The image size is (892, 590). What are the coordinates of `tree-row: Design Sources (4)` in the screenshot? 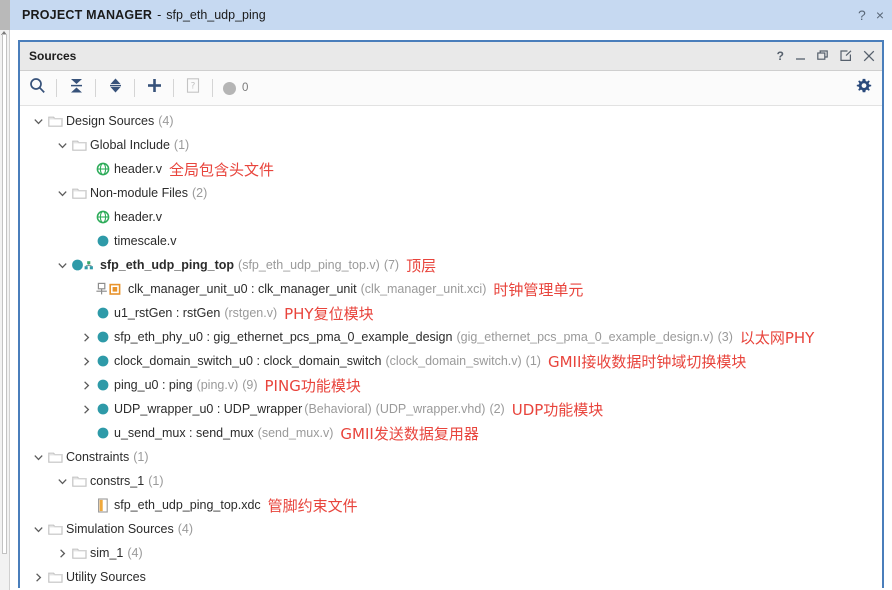 It's located at (451, 121).